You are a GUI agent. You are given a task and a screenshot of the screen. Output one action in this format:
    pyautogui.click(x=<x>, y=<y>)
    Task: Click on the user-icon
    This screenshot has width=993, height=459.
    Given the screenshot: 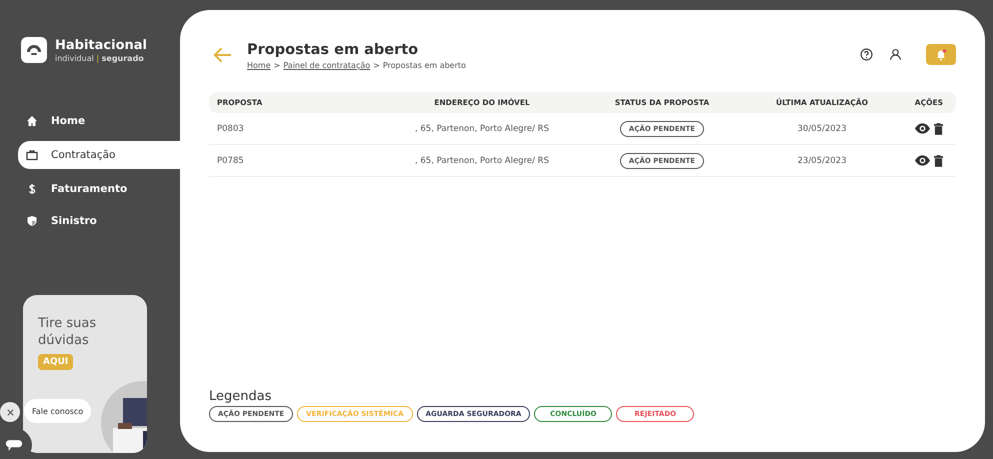 What is the action you would take?
    pyautogui.click(x=895, y=54)
    